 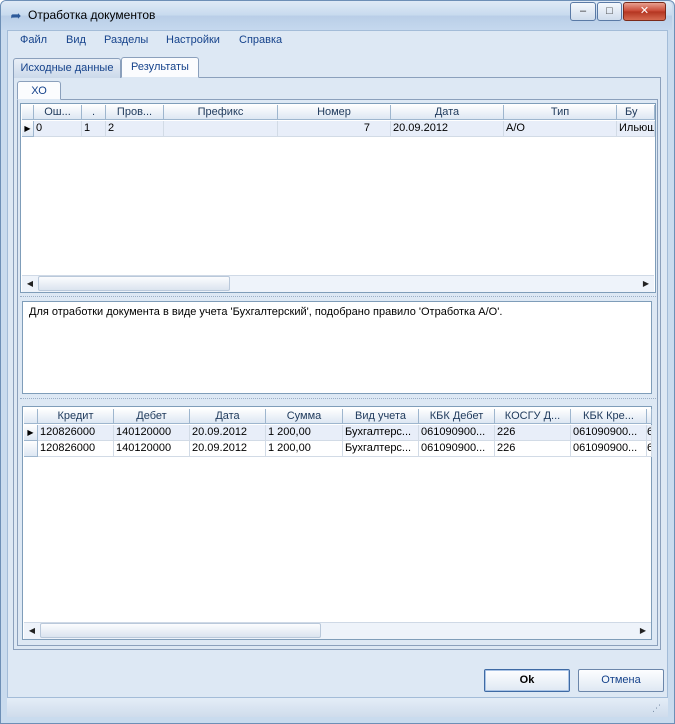 I want to click on menu-bar: Файл Вид Разделы Настройки Справка, so click(x=337, y=41).